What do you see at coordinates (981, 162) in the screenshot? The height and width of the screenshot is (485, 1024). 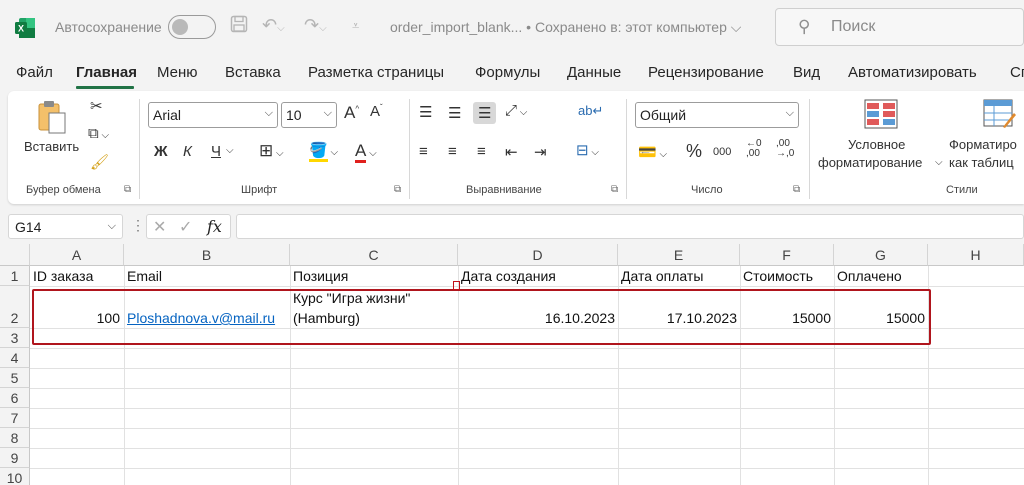 I see `format-as-table-line2: как таблиц` at bounding box center [981, 162].